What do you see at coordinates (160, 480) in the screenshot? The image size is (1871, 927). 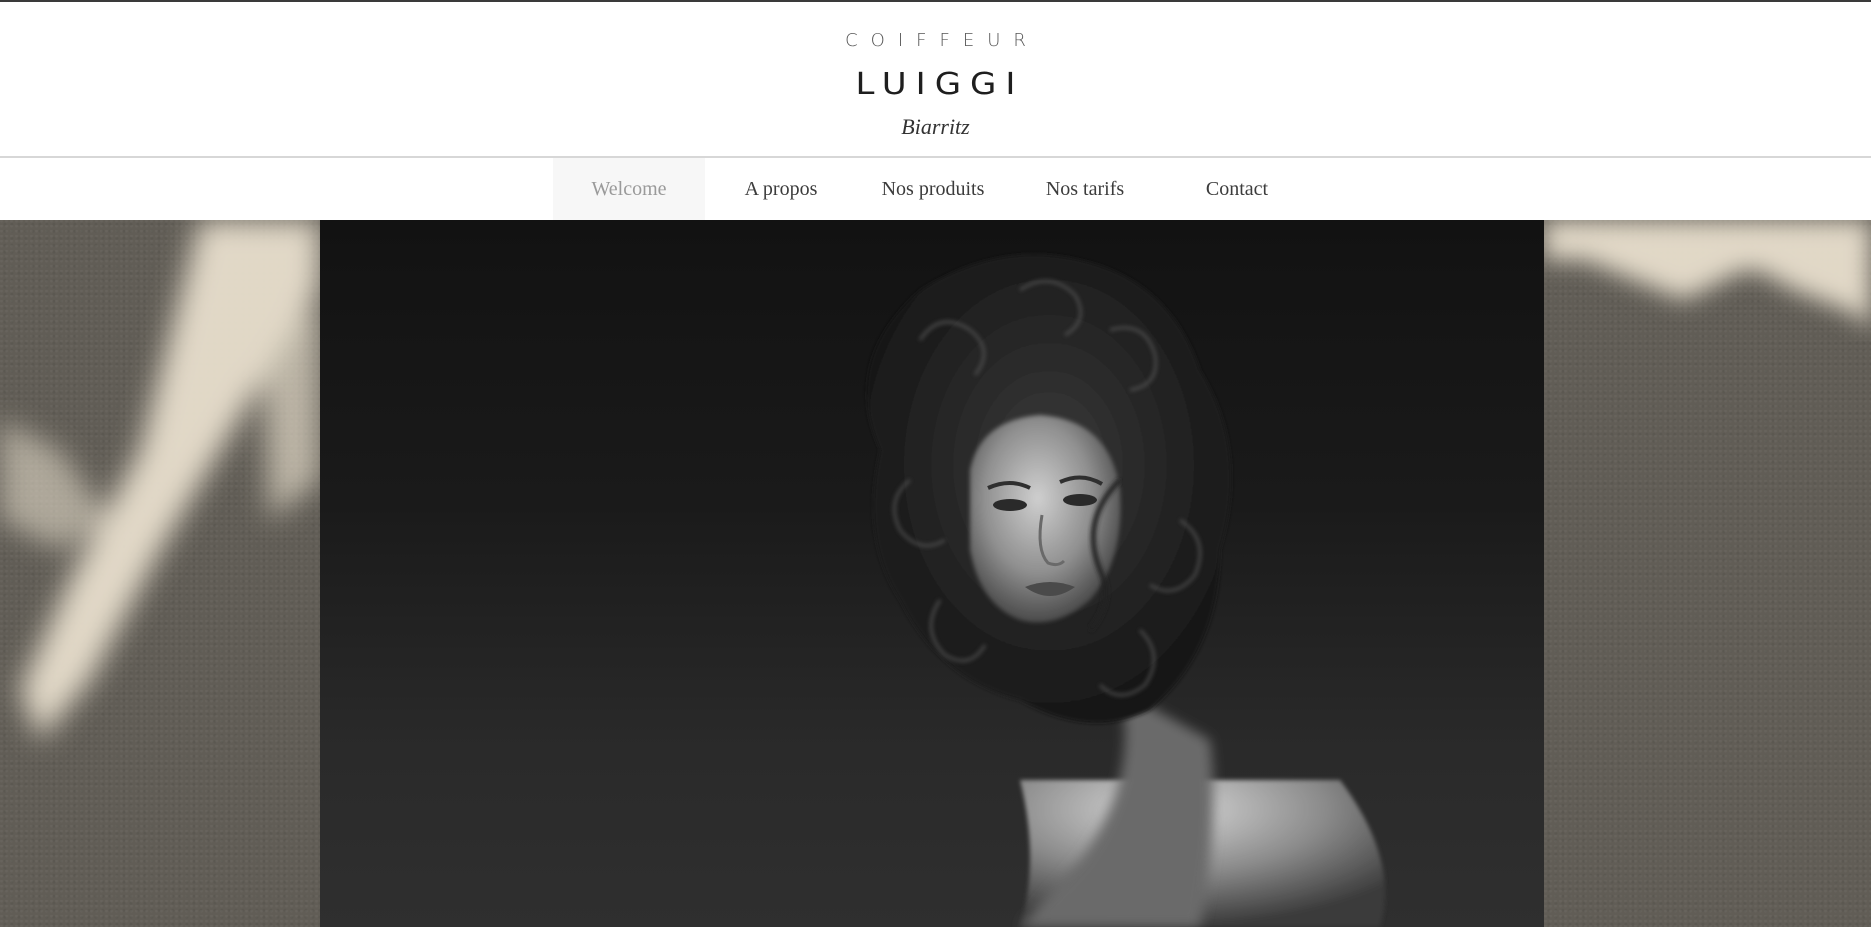 I see `leaf-shadow-left` at bounding box center [160, 480].